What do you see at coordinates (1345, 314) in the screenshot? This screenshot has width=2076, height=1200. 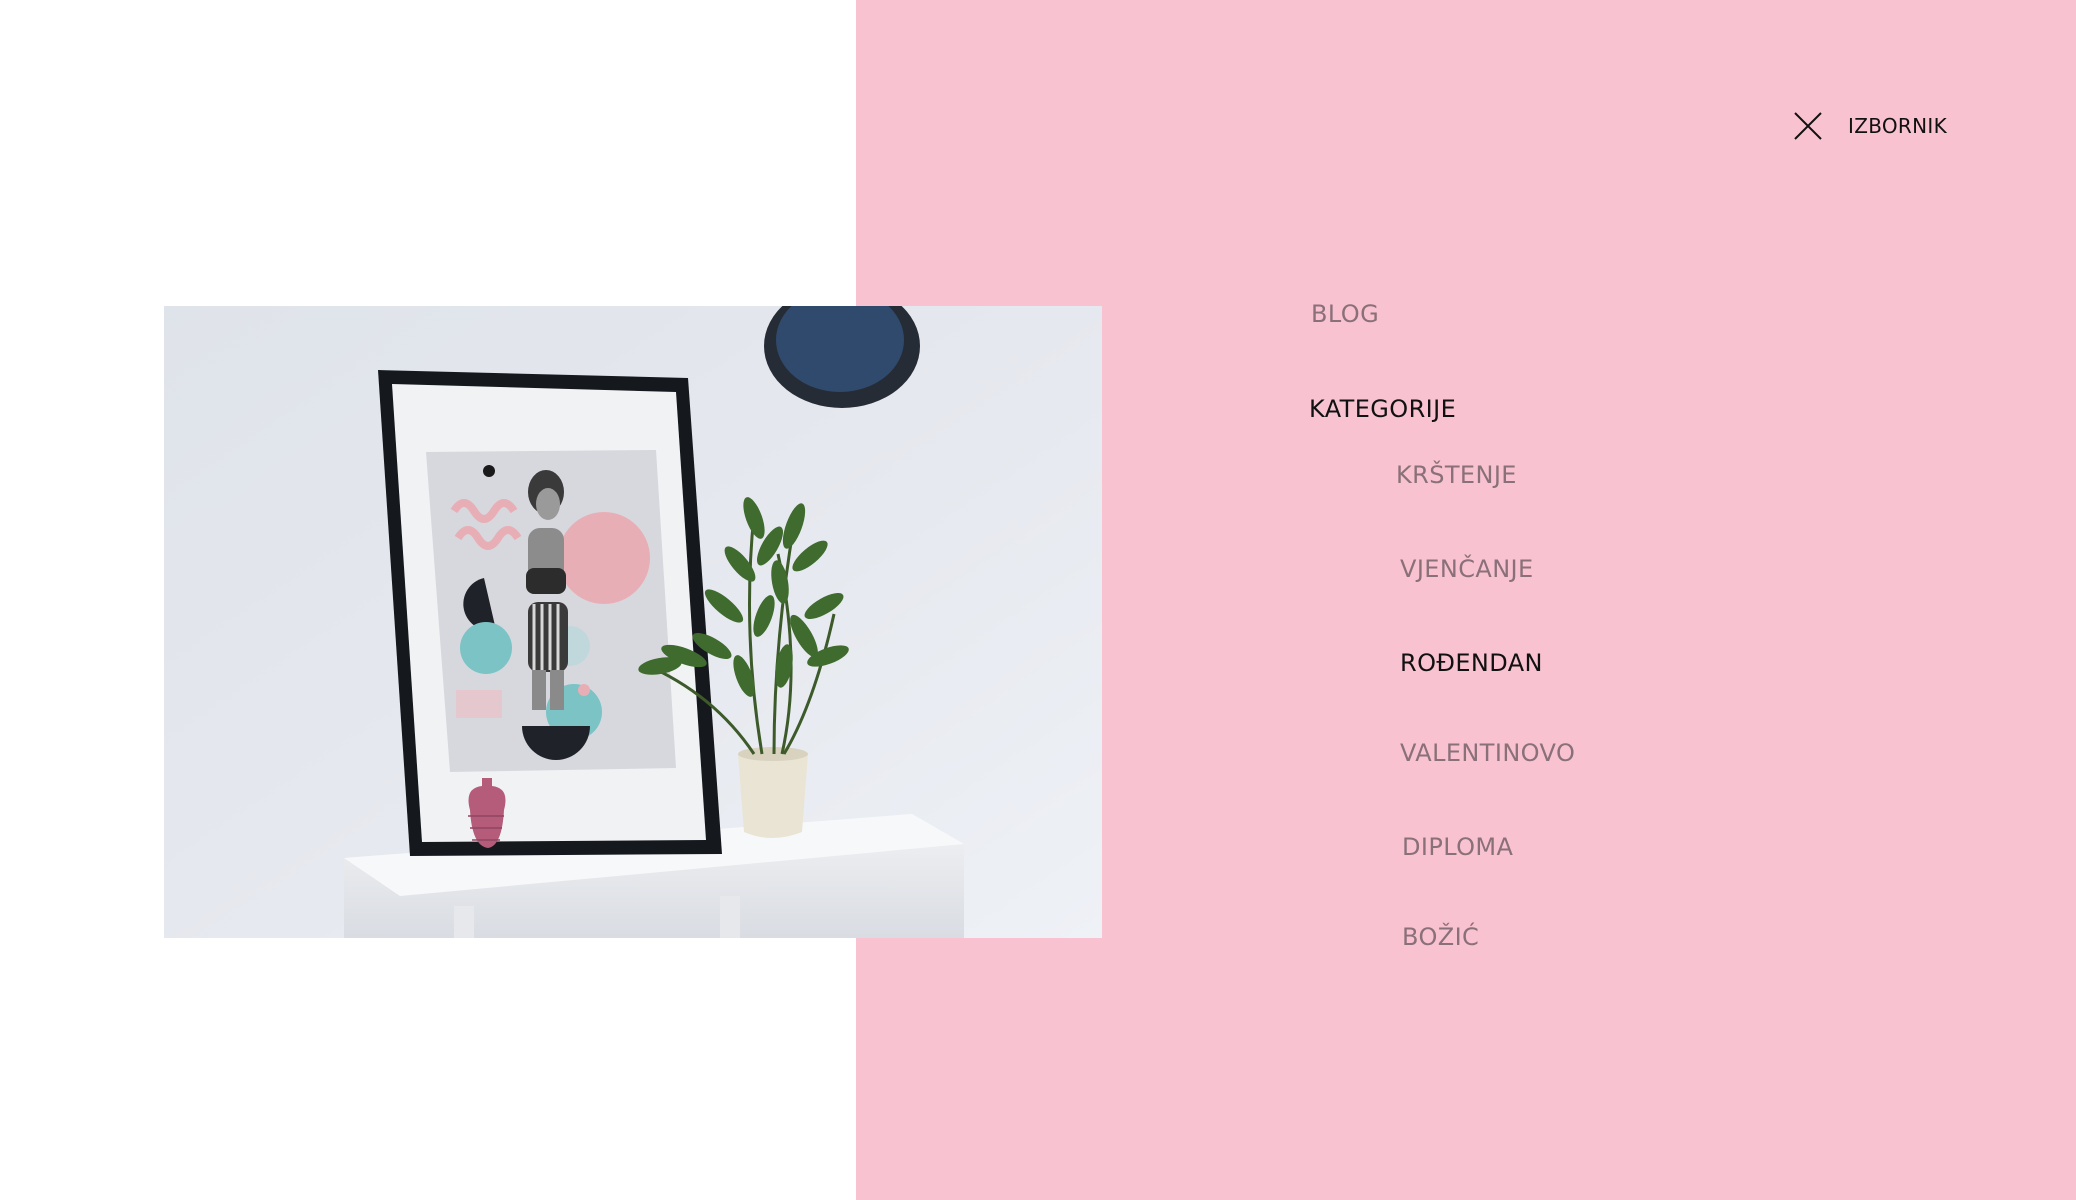 I see `nav-blog: BLOG` at bounding box center [1345, 314].